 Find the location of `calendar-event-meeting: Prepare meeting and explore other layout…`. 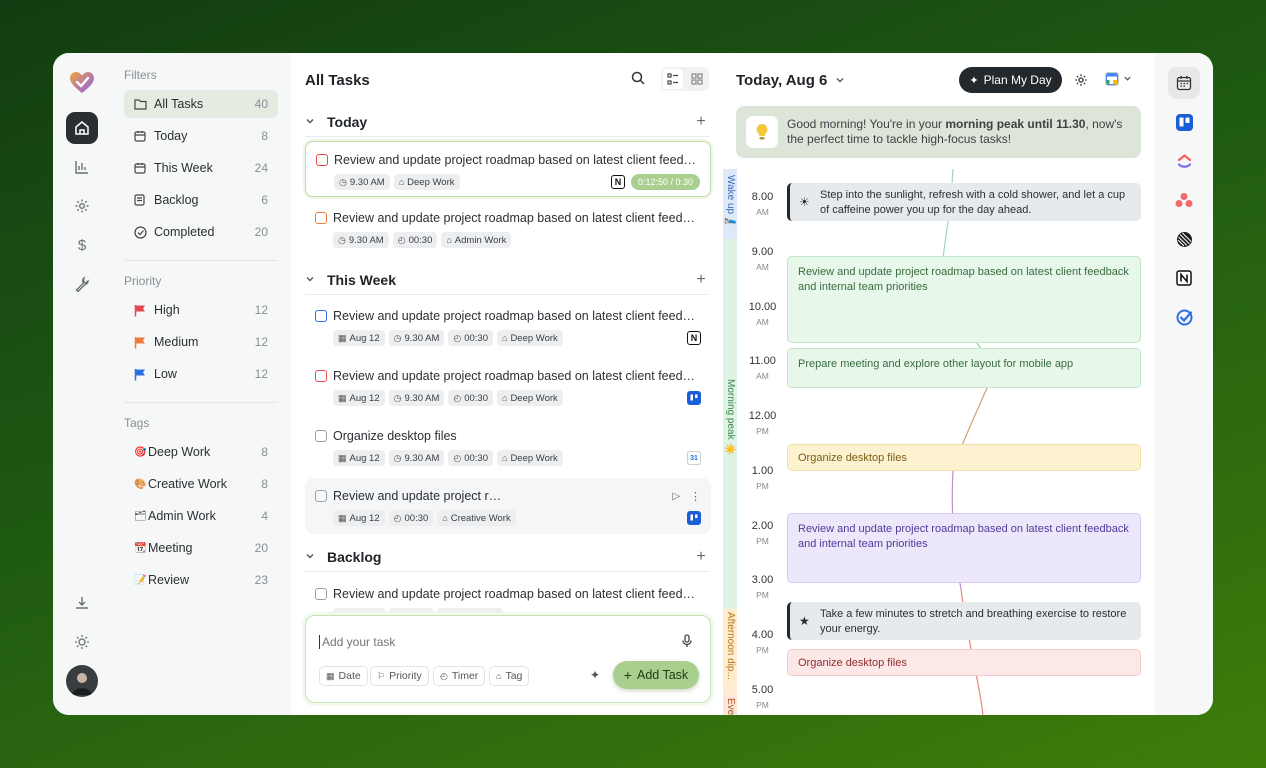

calendar-event-meeting: Prepare meeting and explore other layout… is located at coordinates (964, 368).